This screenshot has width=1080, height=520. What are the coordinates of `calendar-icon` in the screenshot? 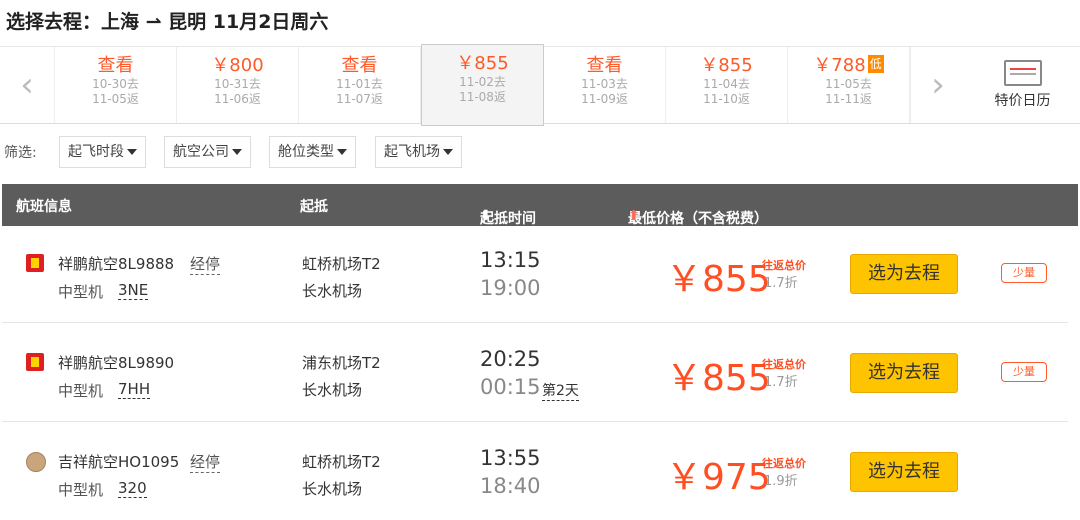 It's located at (1022, 73).